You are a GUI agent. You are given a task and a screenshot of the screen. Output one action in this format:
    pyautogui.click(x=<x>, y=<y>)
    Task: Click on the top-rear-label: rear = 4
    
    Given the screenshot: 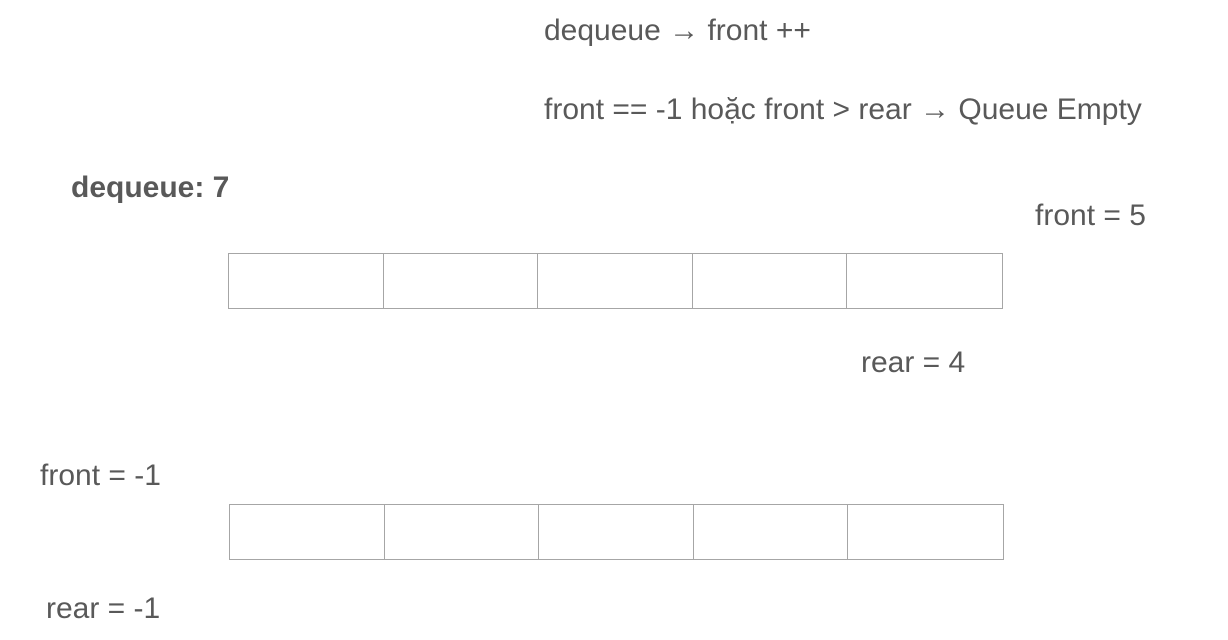 What is the action you would take?
    pyautogui.click(x=913, y=362)
    